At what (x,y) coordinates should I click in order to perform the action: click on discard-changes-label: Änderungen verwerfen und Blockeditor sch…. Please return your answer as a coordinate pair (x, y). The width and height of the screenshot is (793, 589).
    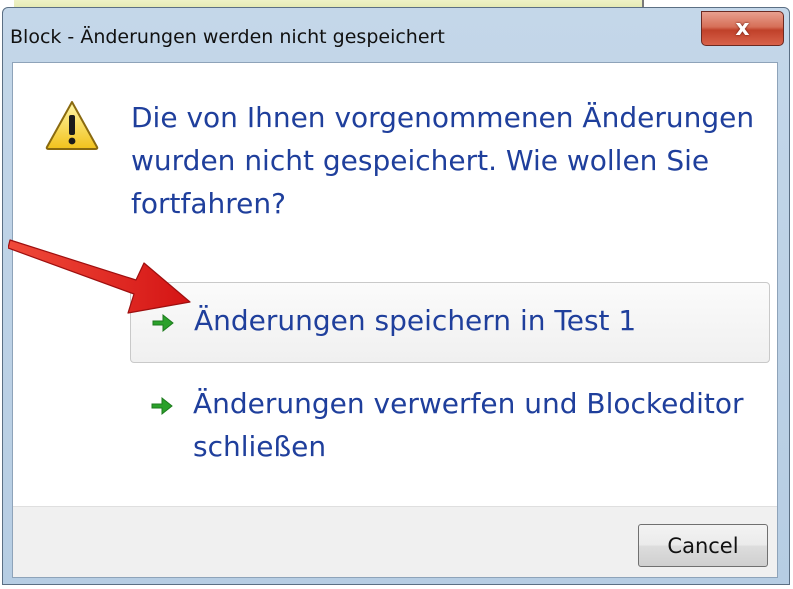
    Looking at the image, I should click on (468, 425).